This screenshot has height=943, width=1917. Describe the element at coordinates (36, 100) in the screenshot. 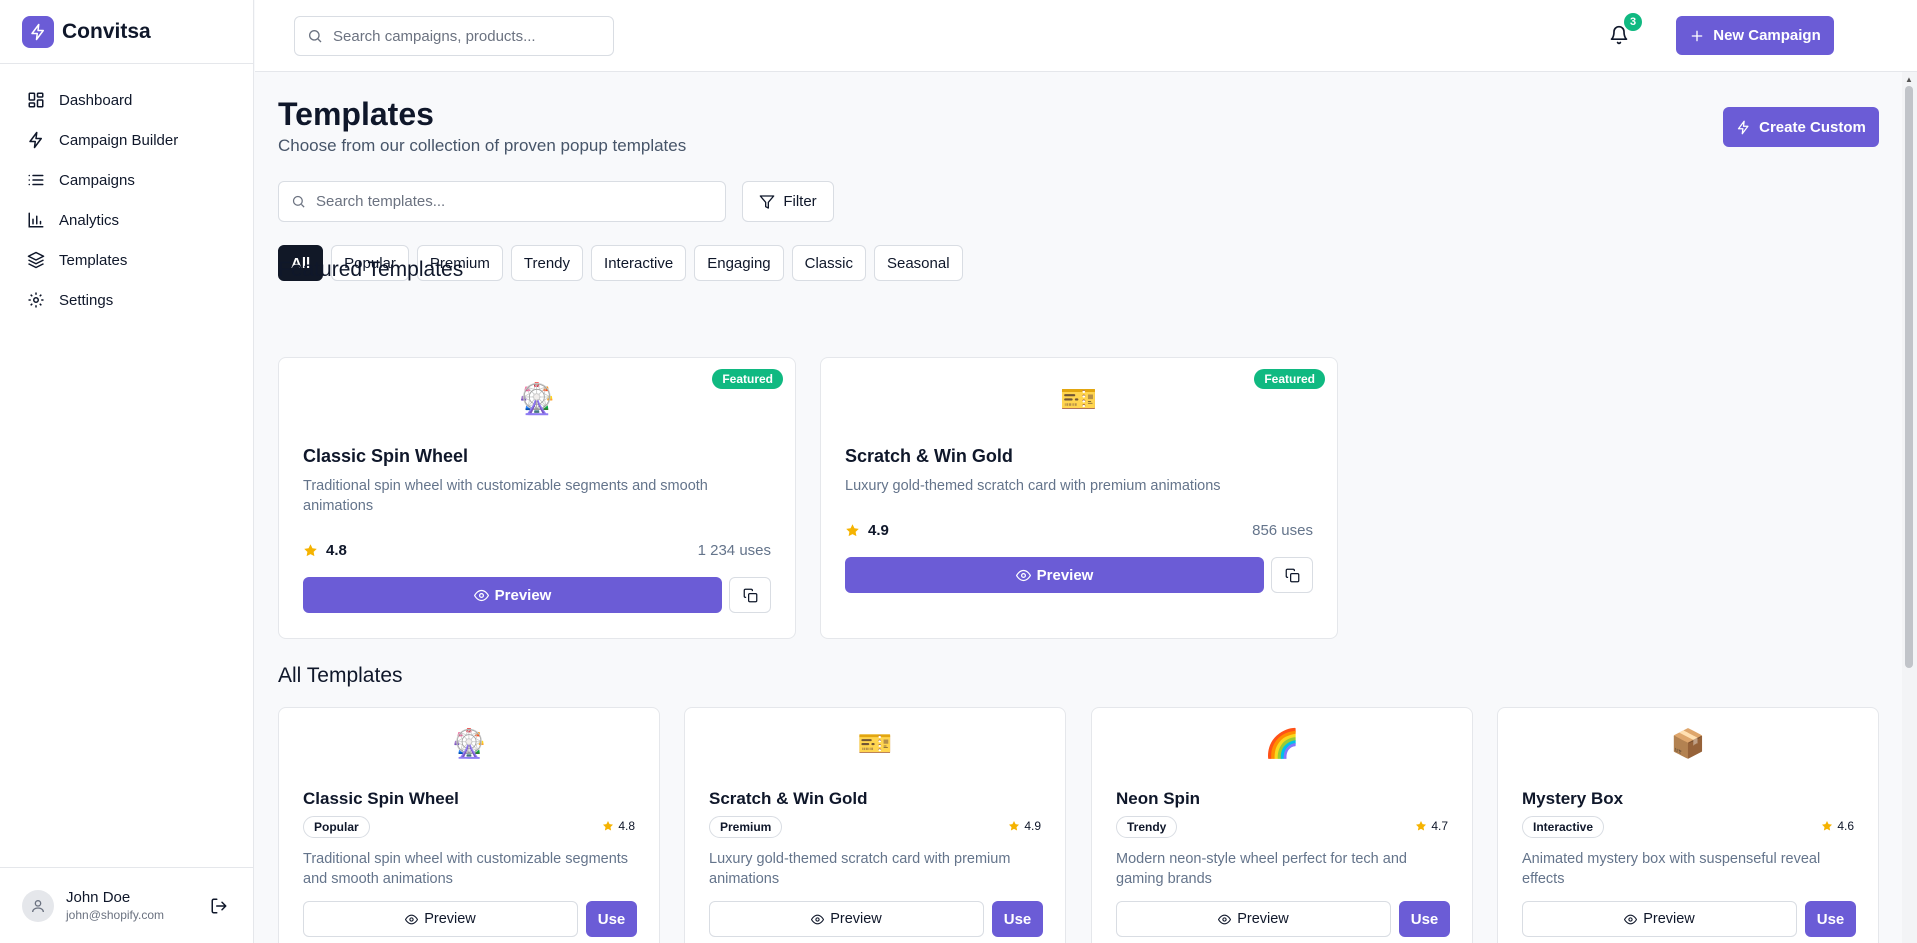

I see `dashboard-icon` at that location.